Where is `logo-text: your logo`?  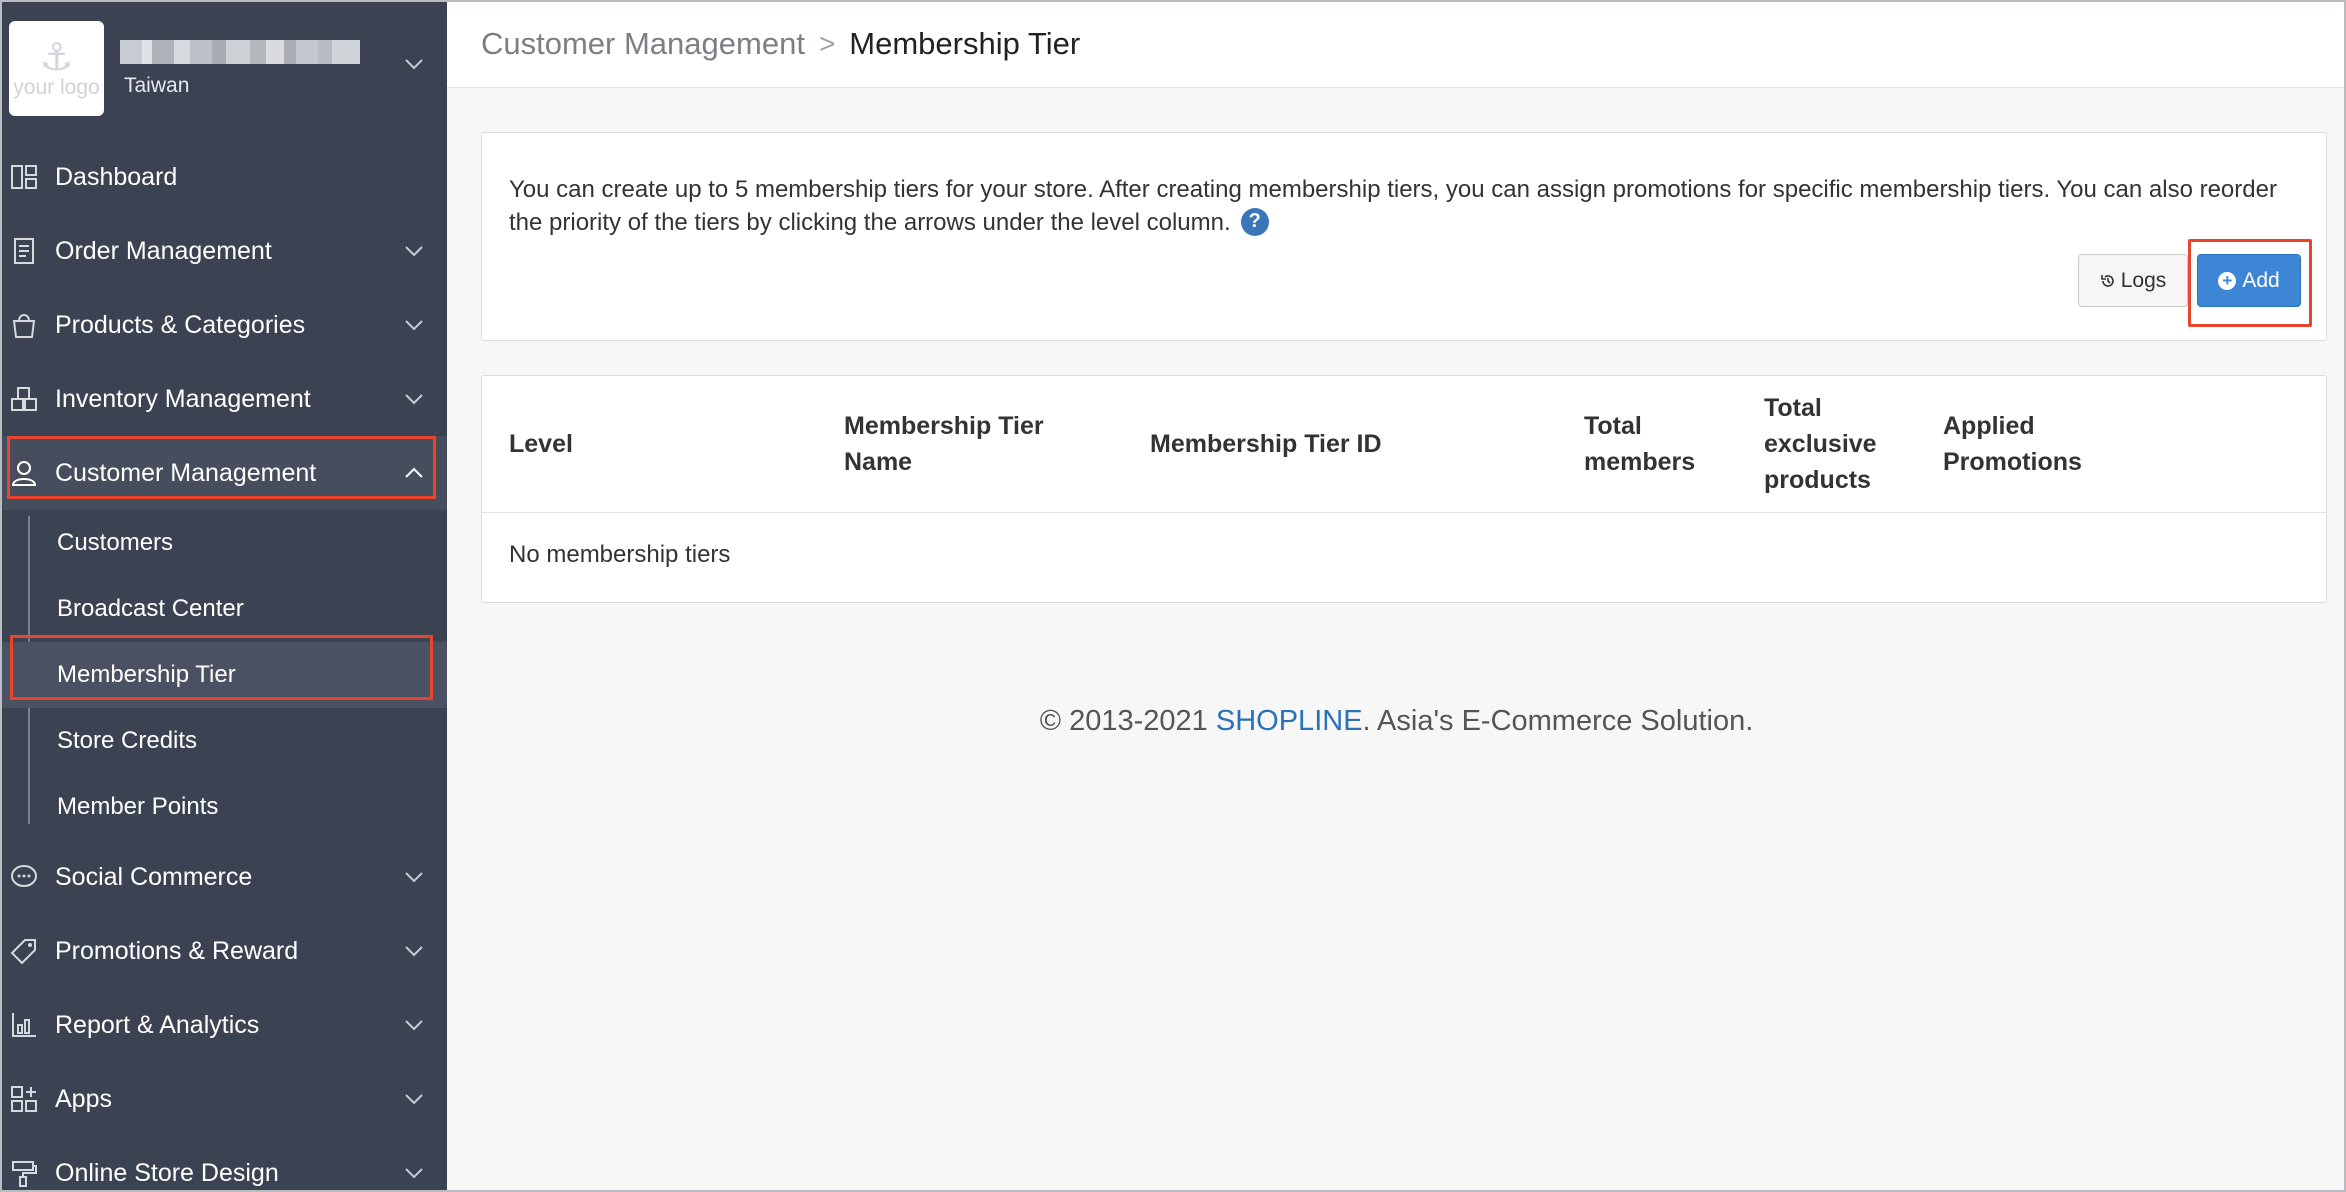
logo-text: your logo is located at coordinates (56, 87).